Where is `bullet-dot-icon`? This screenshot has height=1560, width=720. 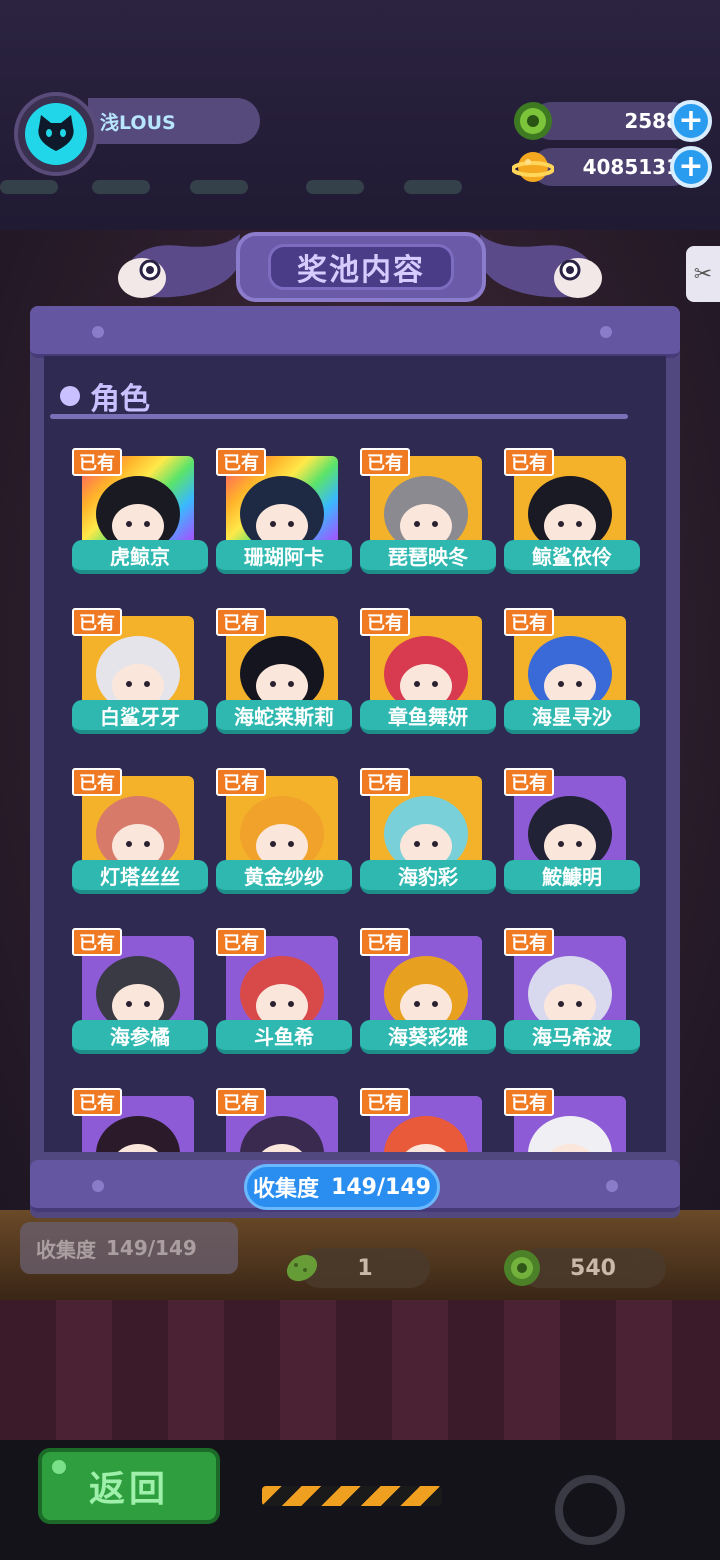 bullet-dot-icon is located at coordinates (70, 396).